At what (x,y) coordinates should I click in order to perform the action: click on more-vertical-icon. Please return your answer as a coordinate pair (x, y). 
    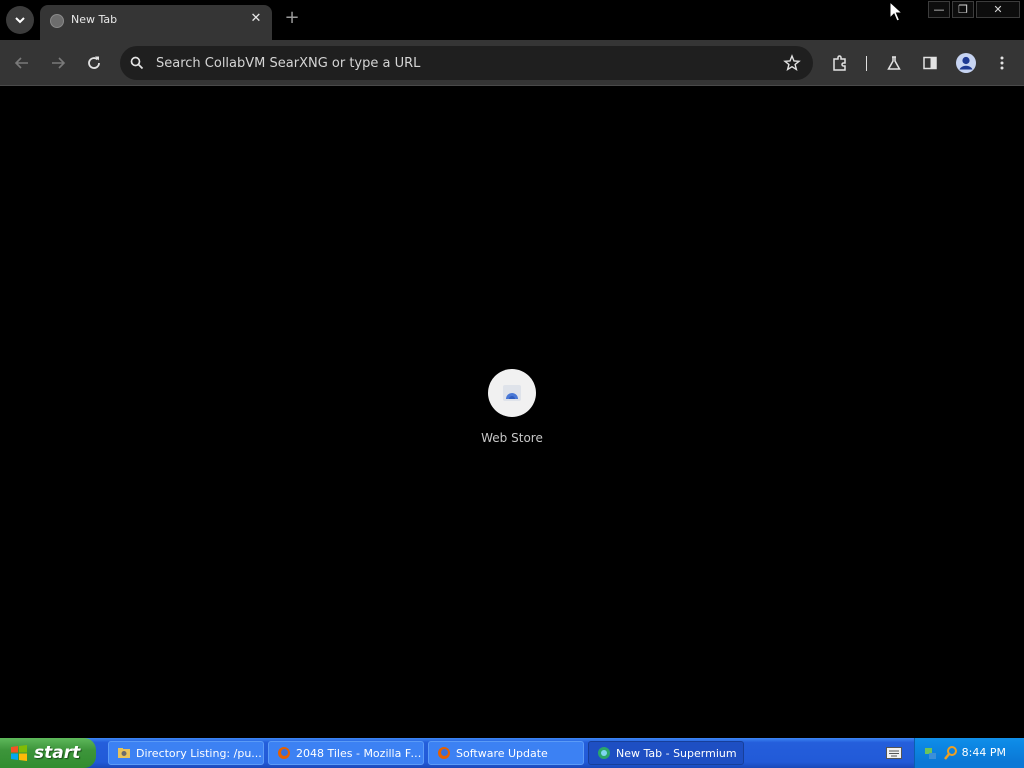
    Looking at the image, I should click on (1002, 63).